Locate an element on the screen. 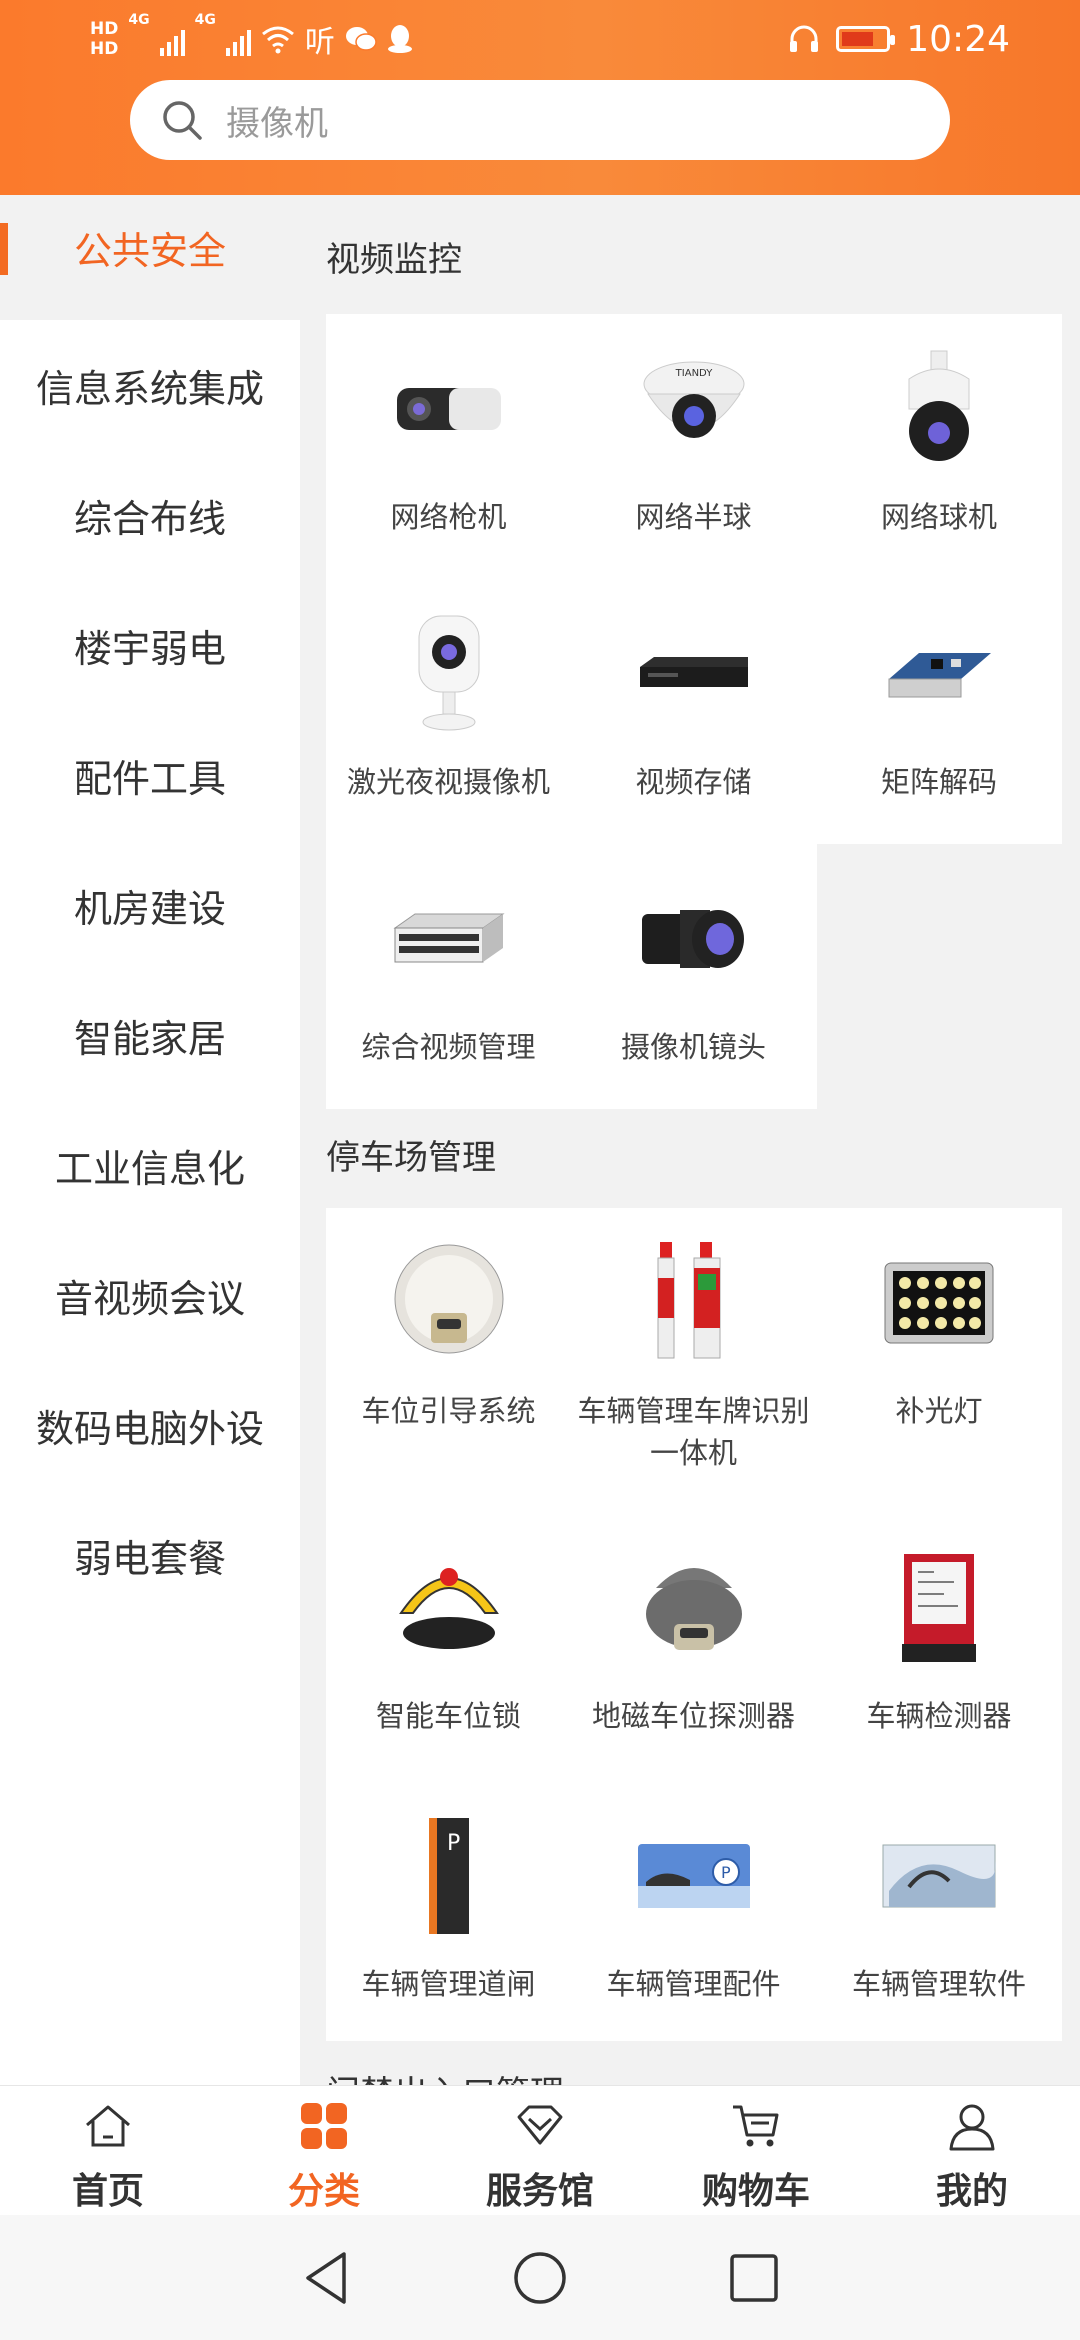  parking-lock-icon is located at coordinates (449, 1608).